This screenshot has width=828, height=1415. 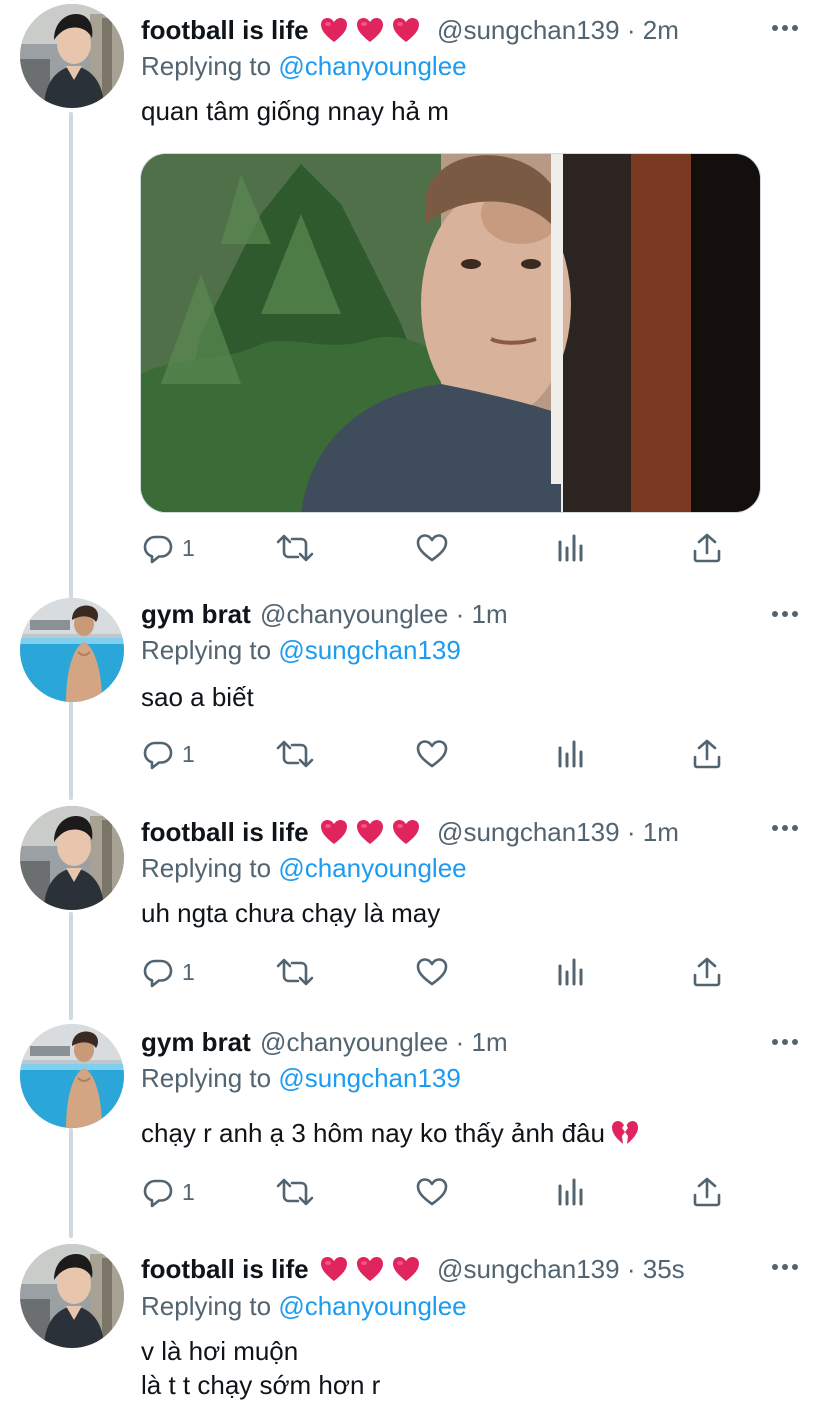 I want to click on replying-to-line: Replying to @sungchan139, so click(x=301, y=650).